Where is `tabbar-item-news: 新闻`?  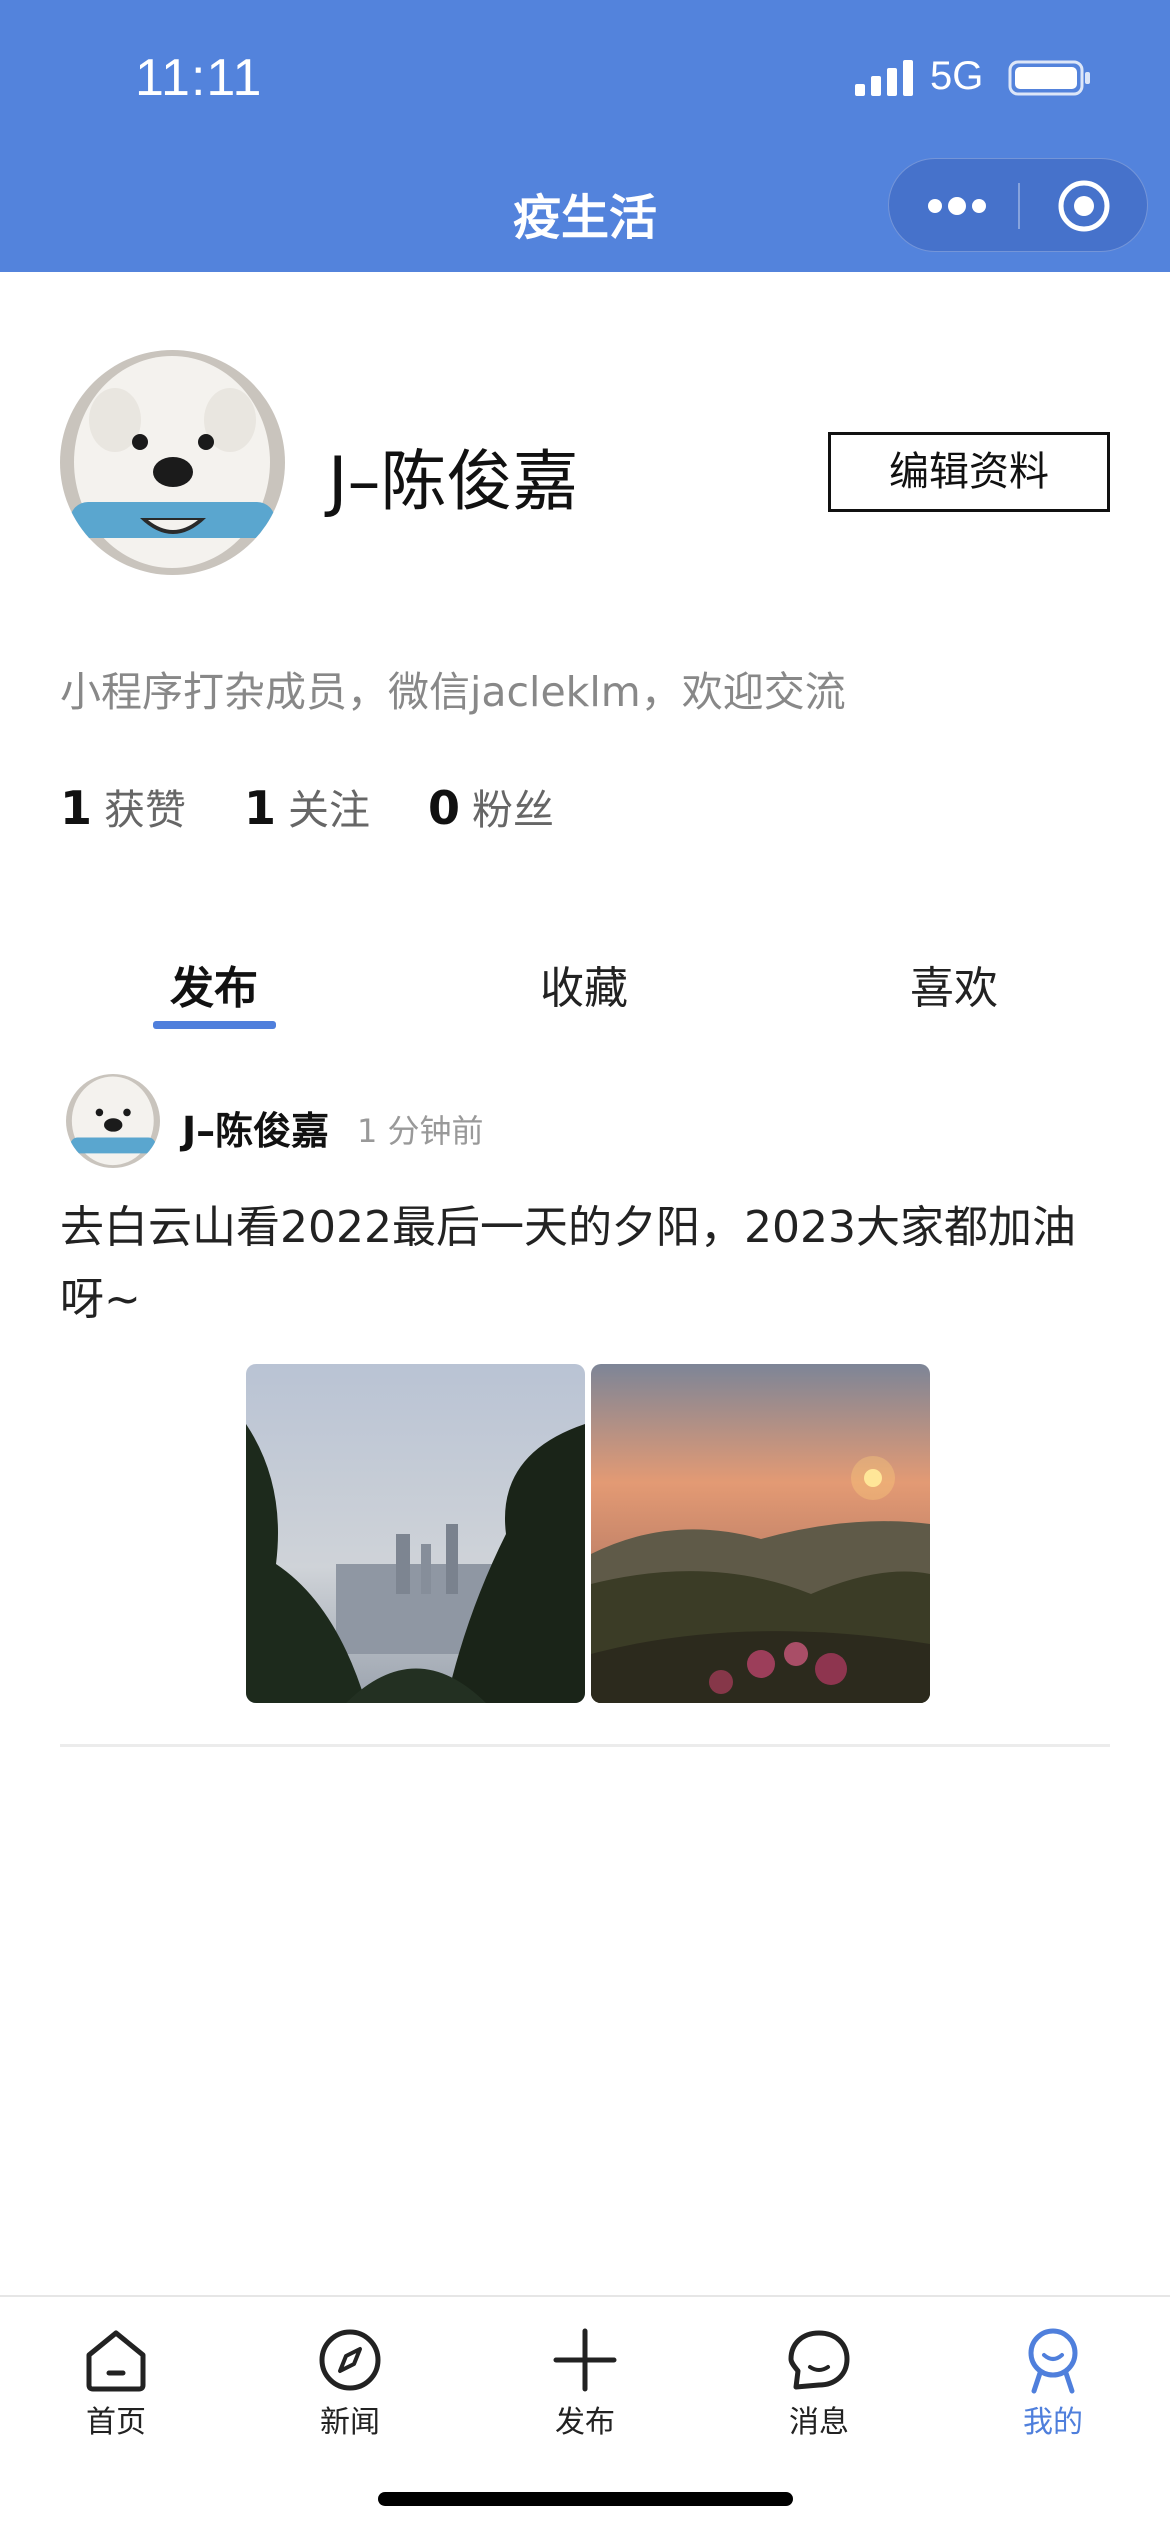 tabbar-item-news: 新闻 is located at coordinates (350, 2383).